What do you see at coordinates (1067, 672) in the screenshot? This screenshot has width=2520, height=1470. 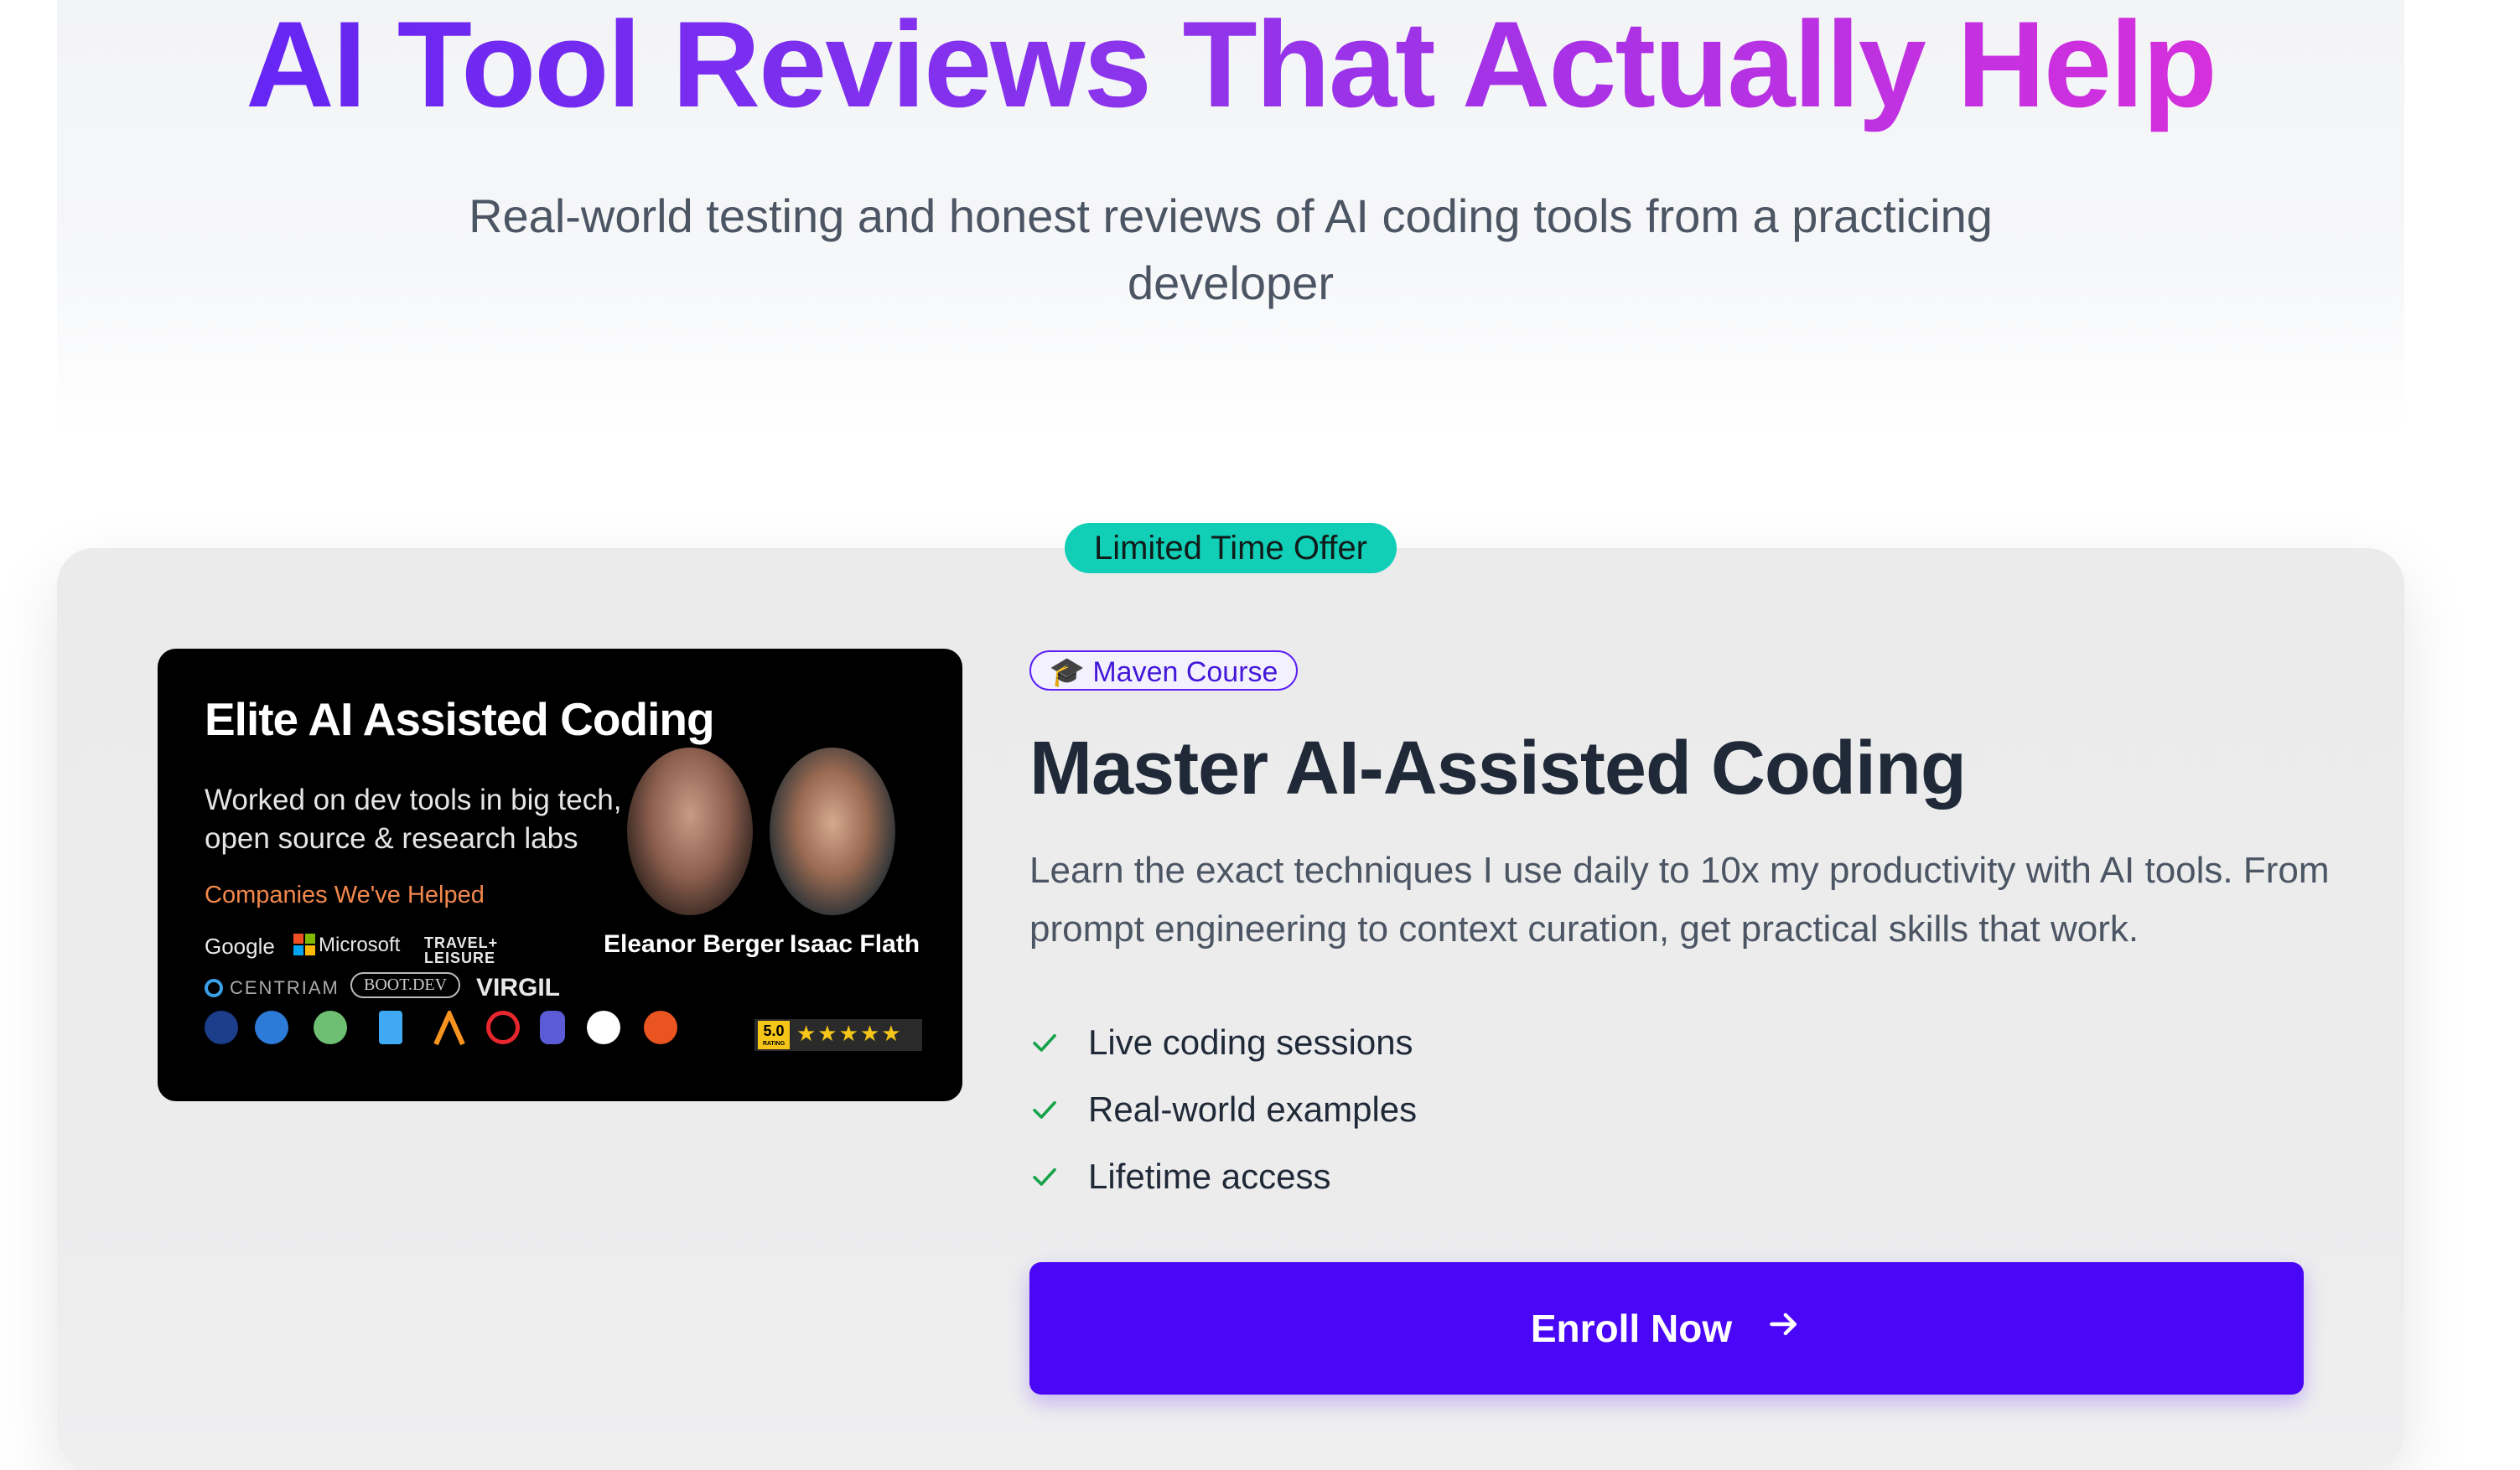 I see `graduation-cap-icon: 🎓` at bounding box center [1067, 672].